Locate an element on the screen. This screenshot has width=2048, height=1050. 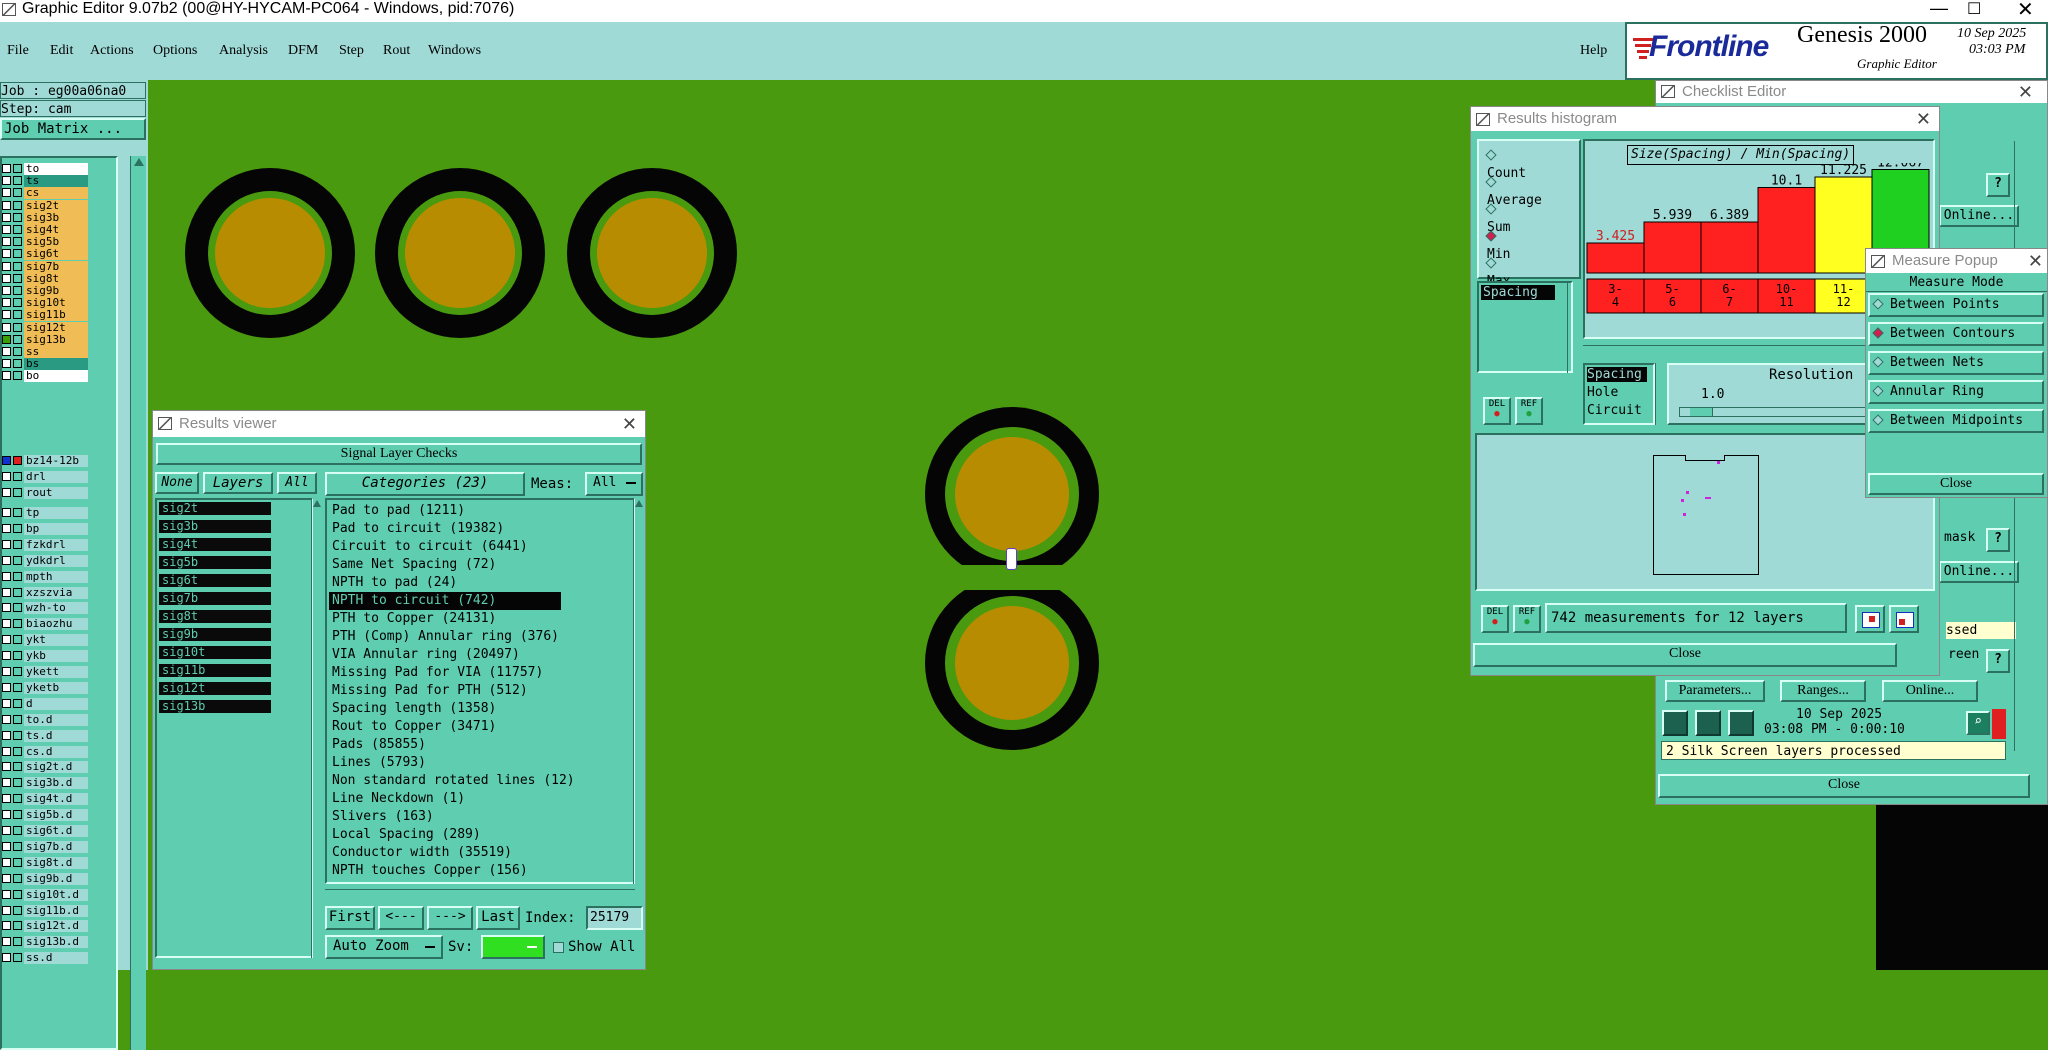
category-item: Spacing length (1358) is located at coordinates (445, 709).